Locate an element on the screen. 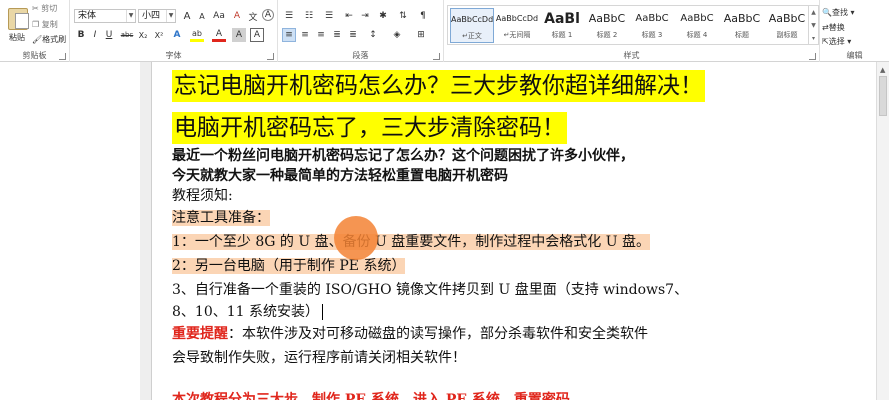 Image resolution: width=889 pixels, height=400 pixels. char-border-icon: A is located at coordinates (257, 35).